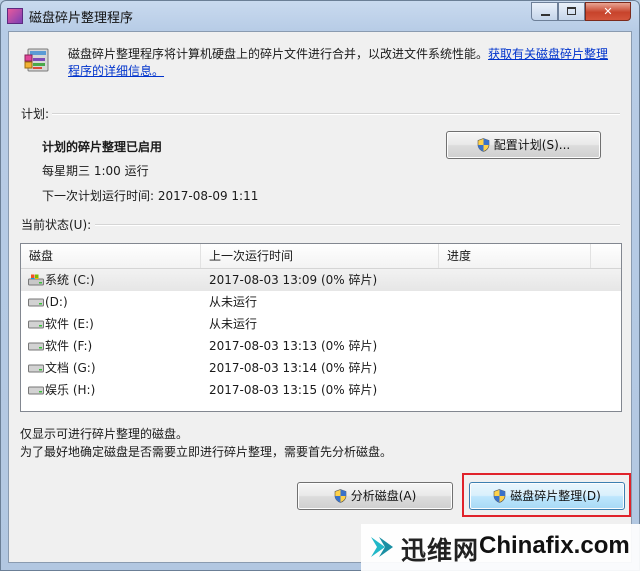  What do you see at coordinates (357, 225) in the screenshot?
I see `status-divider` at bounding box center [357, 225].